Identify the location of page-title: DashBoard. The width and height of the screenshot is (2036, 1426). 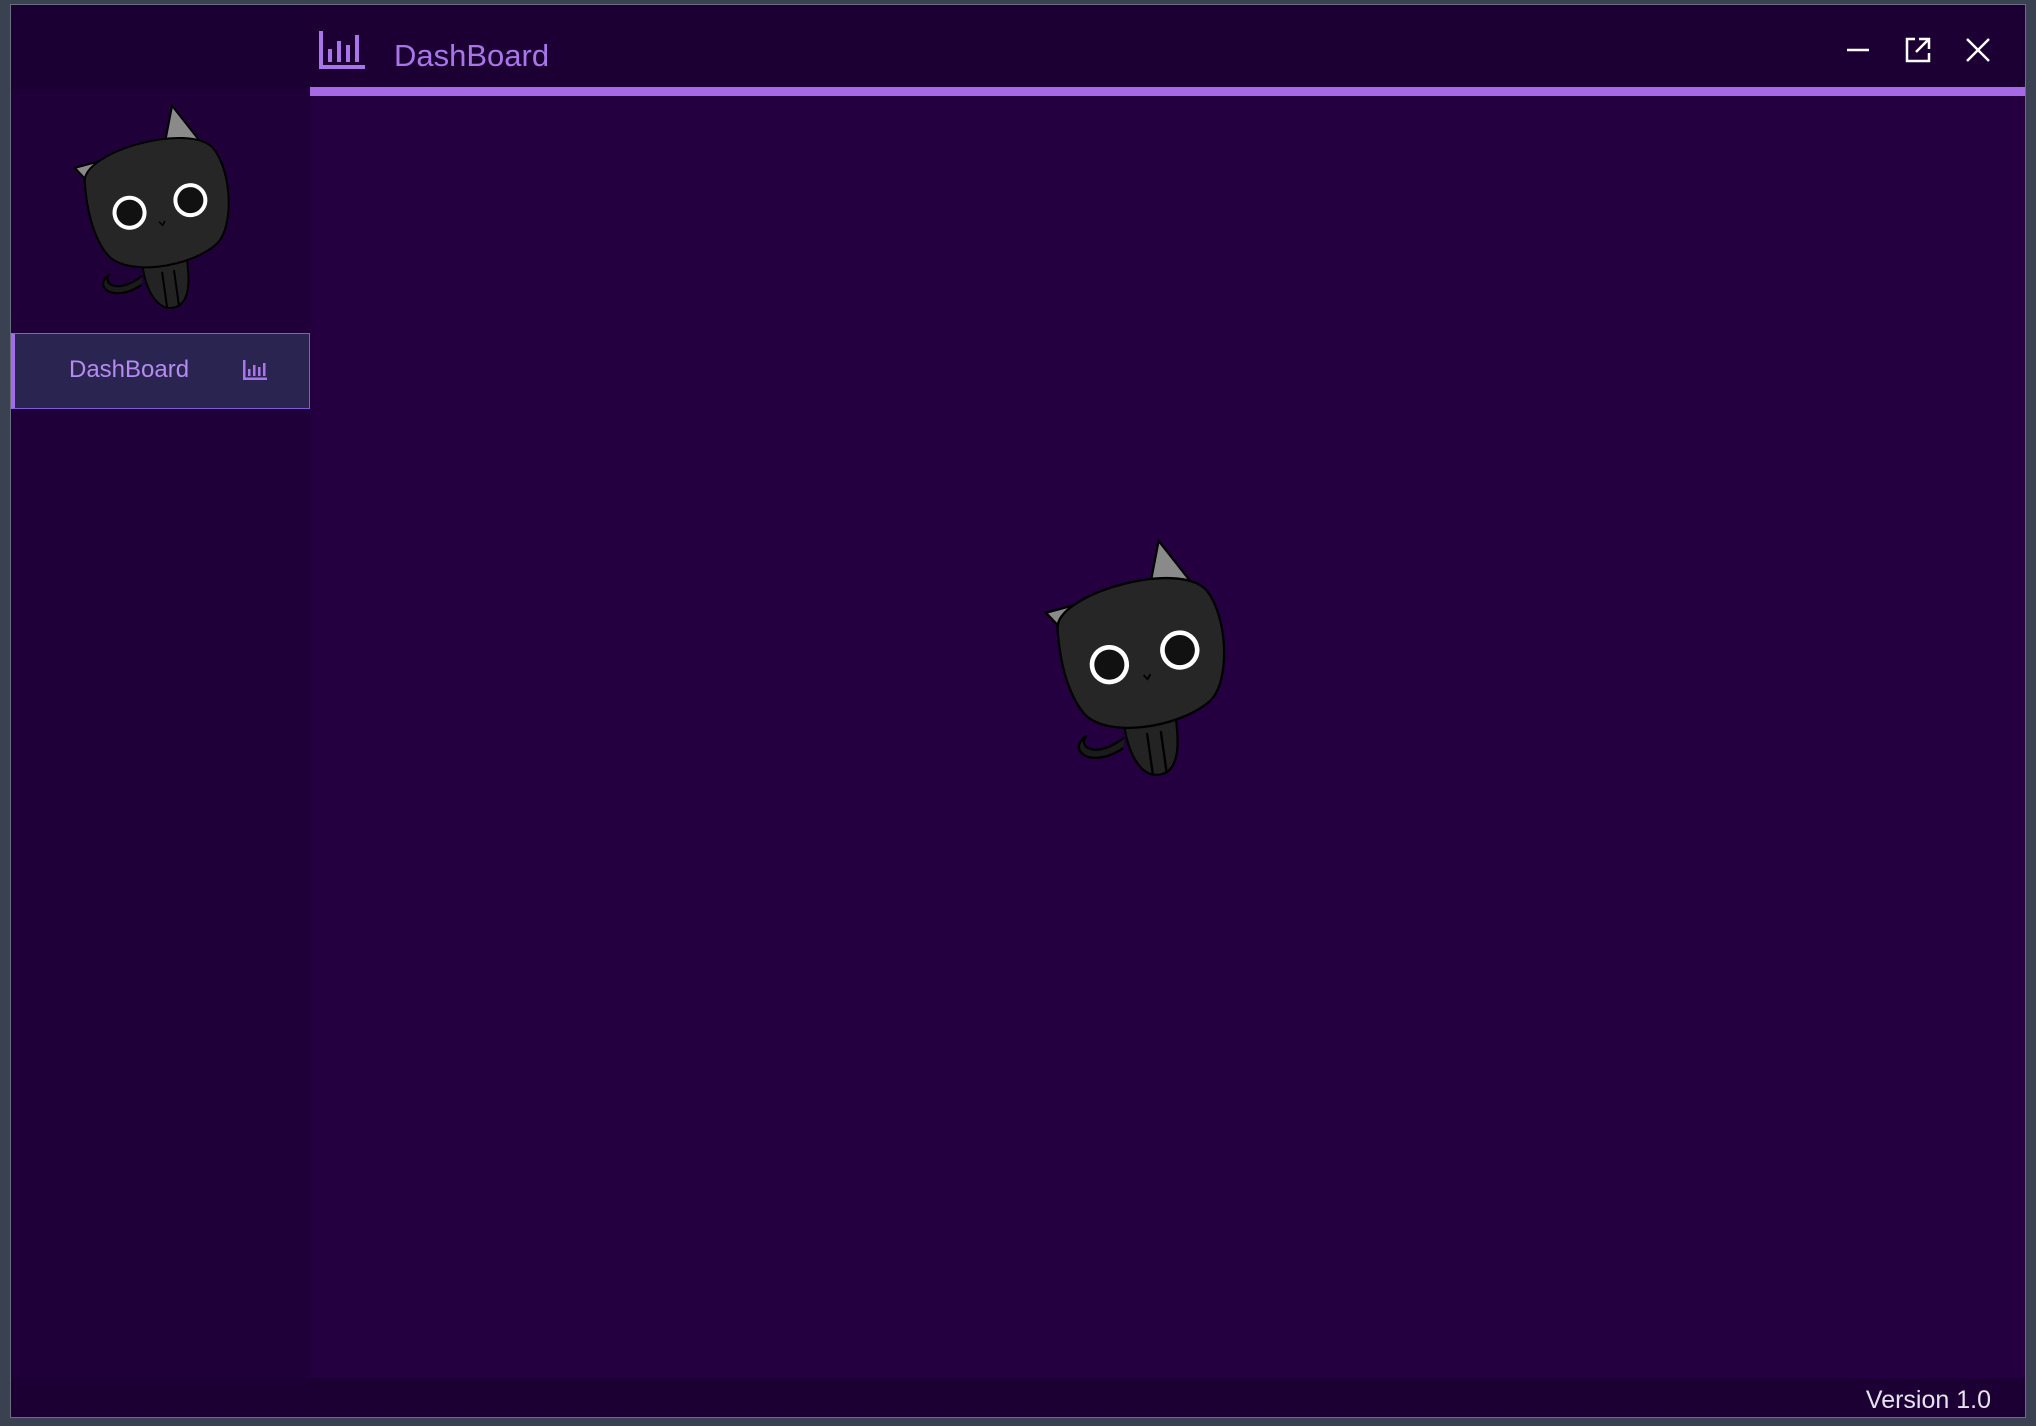
(472, 55).